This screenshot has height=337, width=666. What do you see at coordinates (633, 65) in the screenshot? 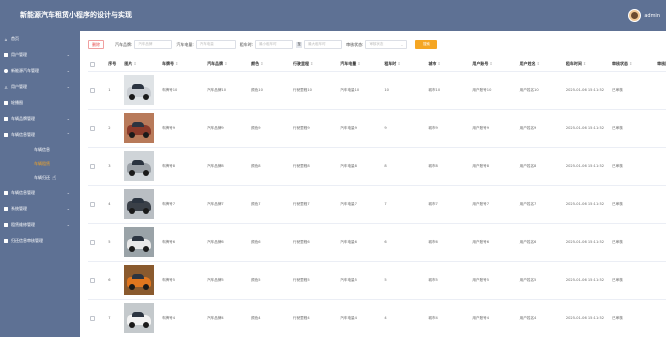
I see `column-header: 审核状态⇕` at bounding box center [633, 65].